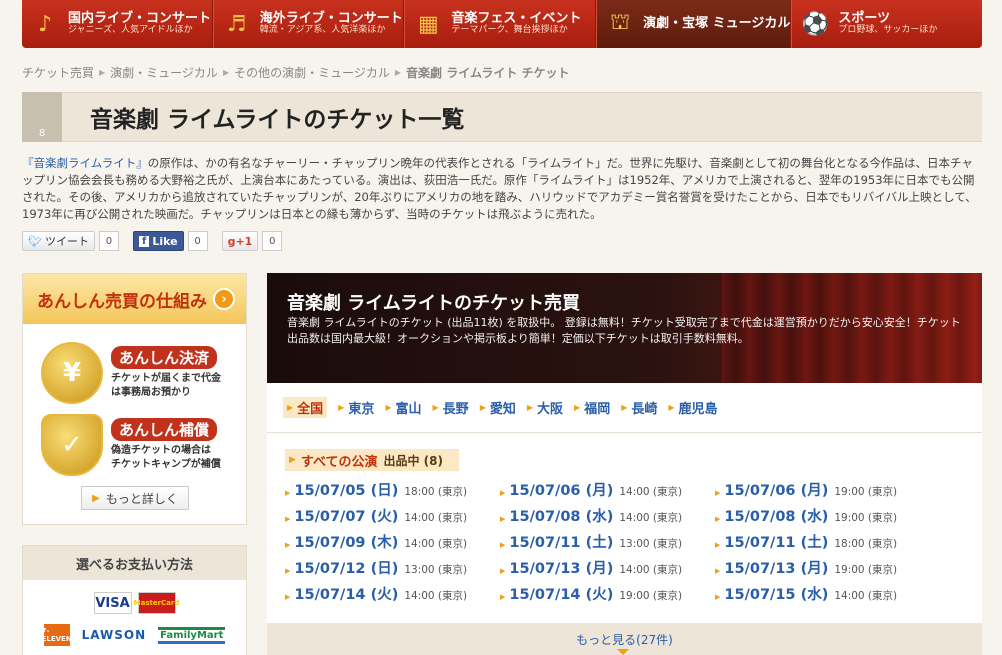 This screenshot has width=1002, height=655. I want to click on performance-date-link: ▶ 15/07/08 (水) 19:00 (東京), so click(840, 515).